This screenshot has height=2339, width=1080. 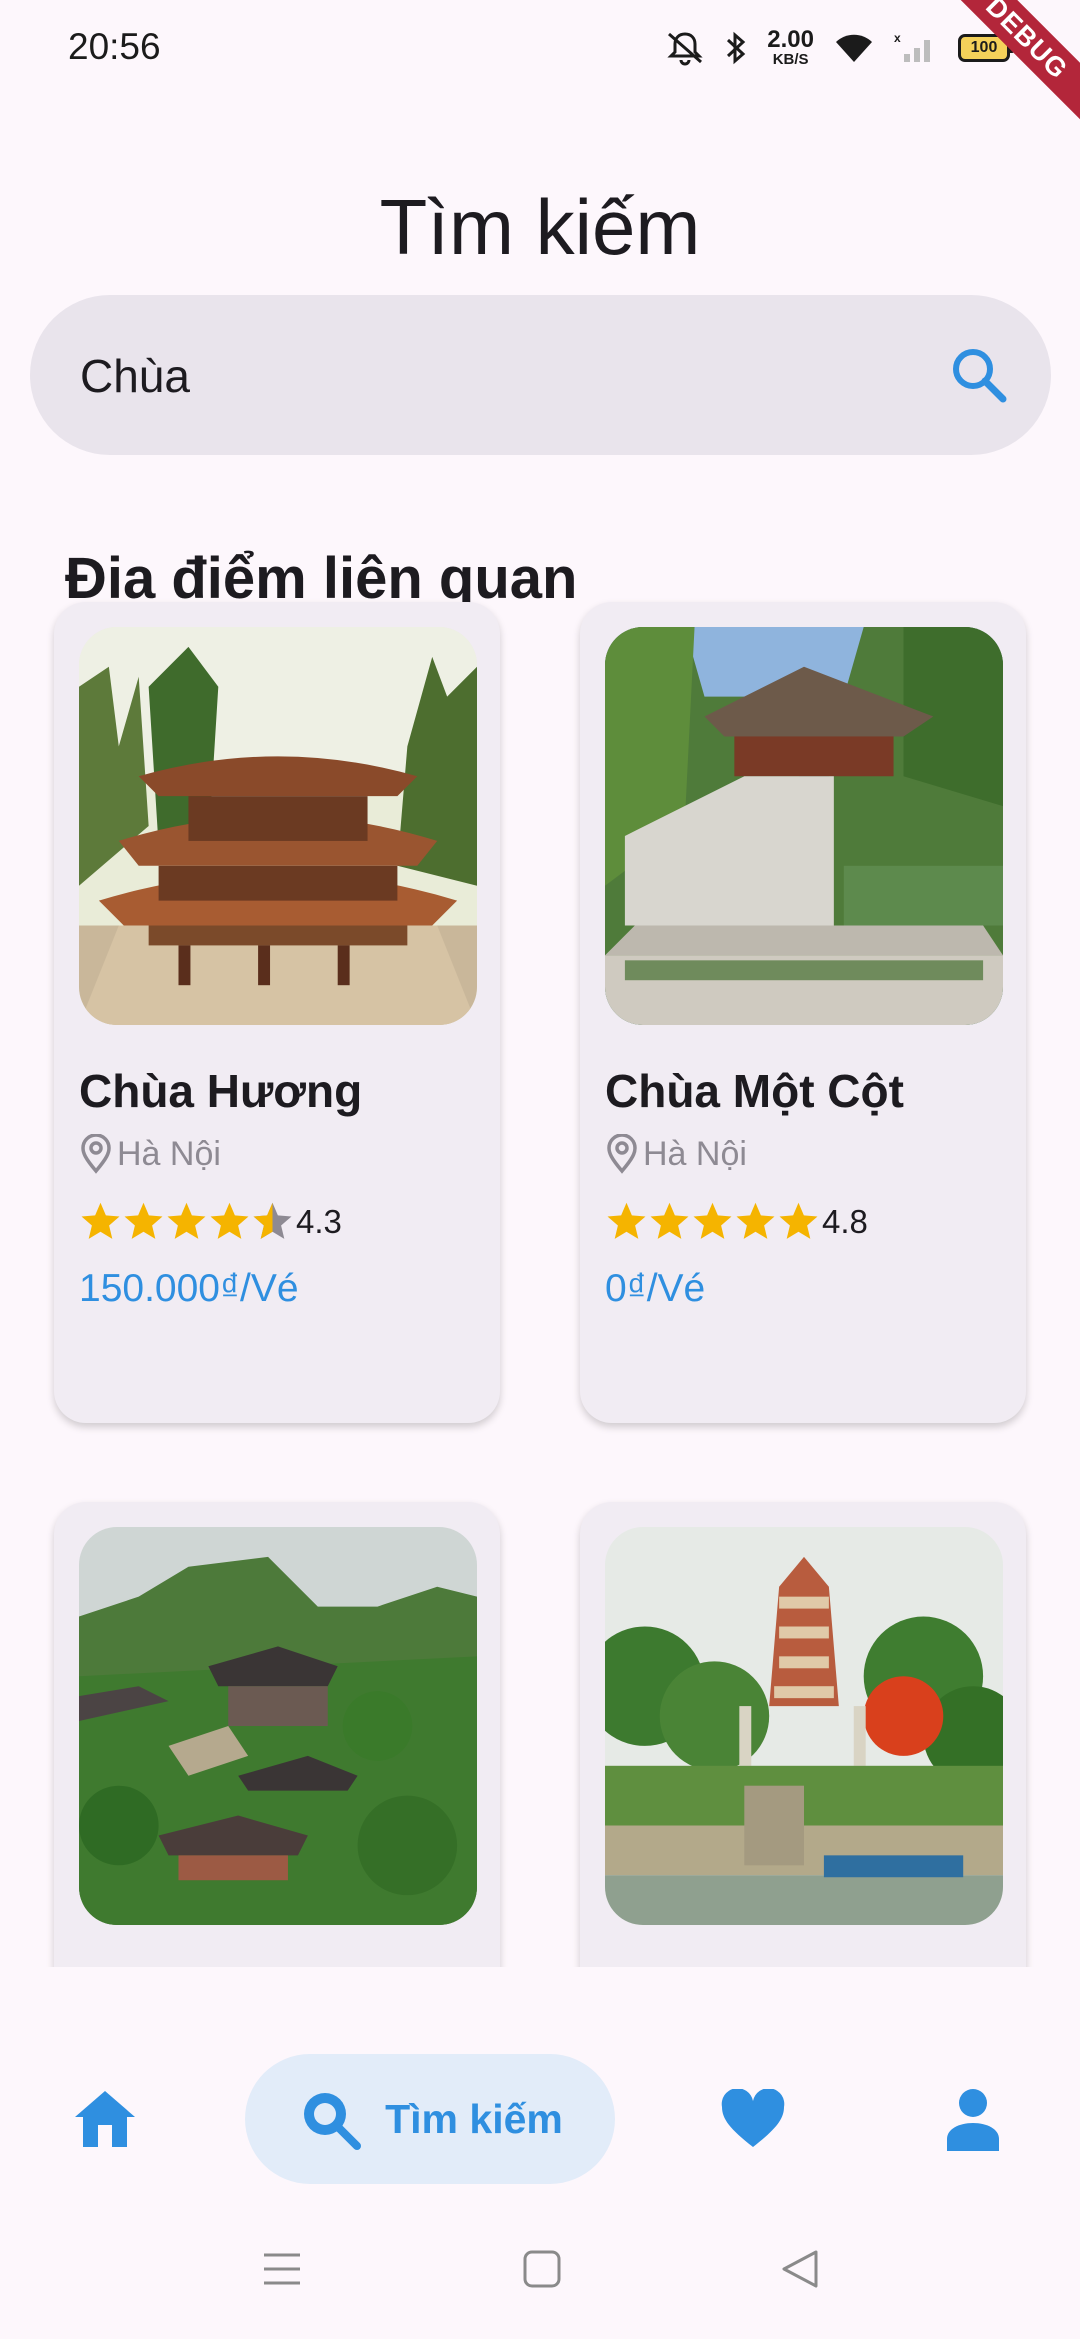 I want to click on status-time: 20:56, so click(x=114, y=46).